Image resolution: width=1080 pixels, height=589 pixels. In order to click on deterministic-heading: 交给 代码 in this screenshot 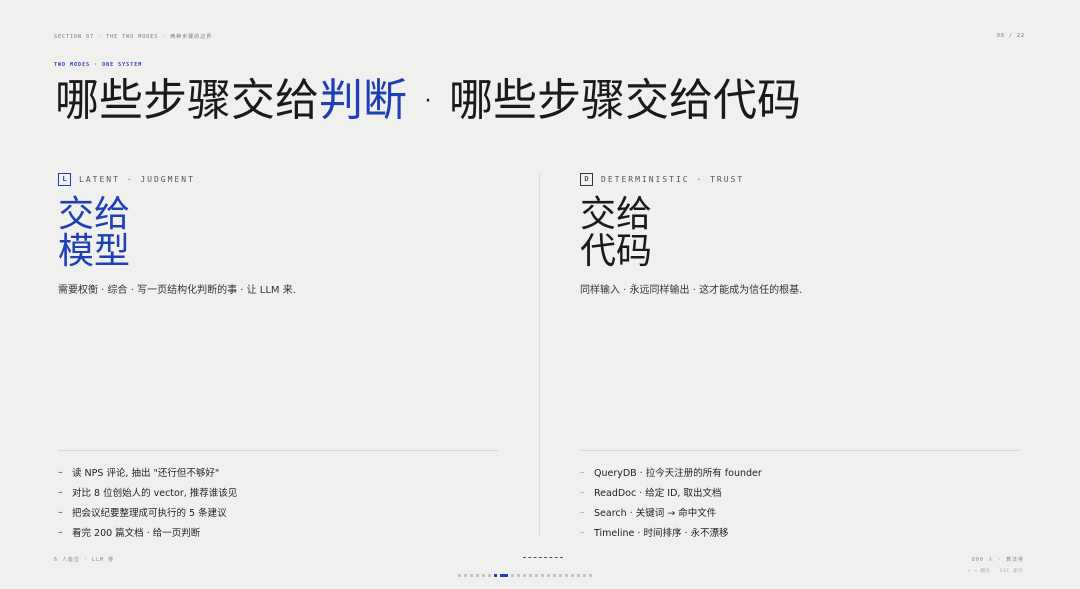, I will do `click(800, 233)`.